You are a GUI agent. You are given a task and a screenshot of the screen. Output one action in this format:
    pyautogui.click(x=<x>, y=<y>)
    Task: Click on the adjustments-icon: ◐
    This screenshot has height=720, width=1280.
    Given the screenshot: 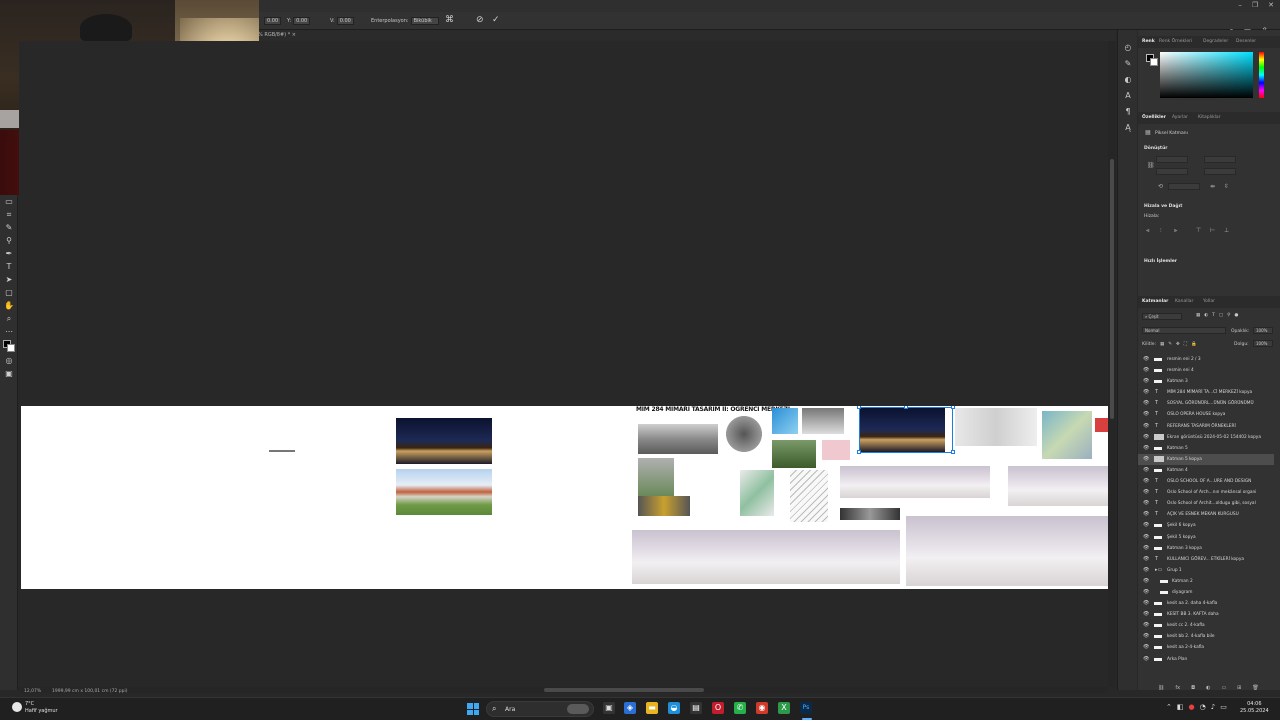 What is the action you would take?
    pyautogui.click(x=1128, y=80)
    